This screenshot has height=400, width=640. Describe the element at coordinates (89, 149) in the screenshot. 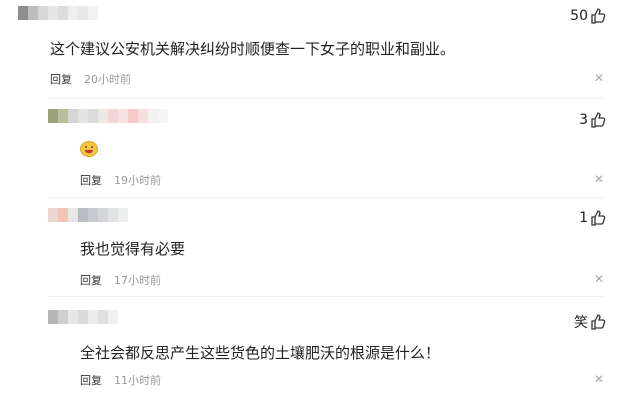

I see `laughing-emoji-icon` at that location.